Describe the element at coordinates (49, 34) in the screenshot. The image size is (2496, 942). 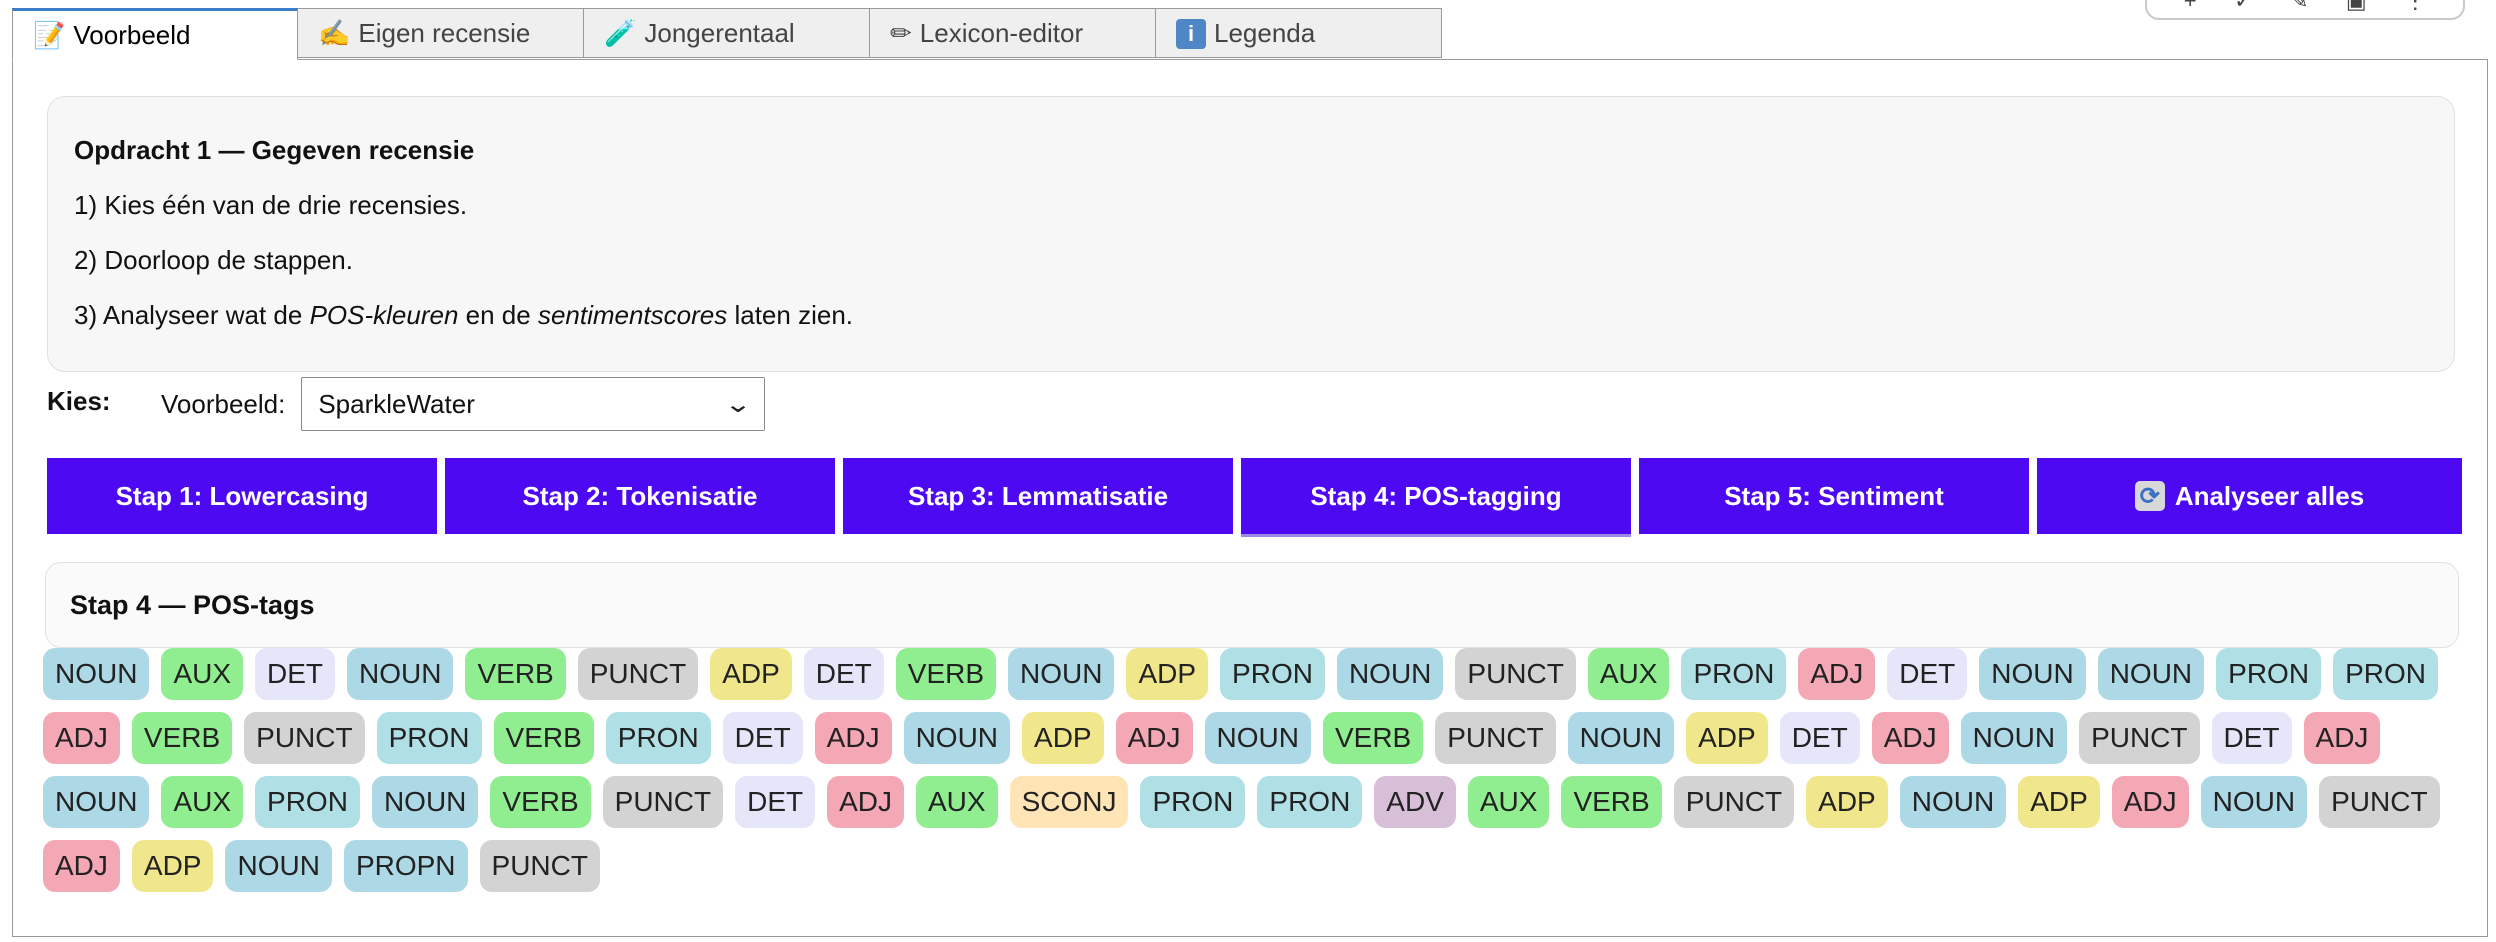
I see `memo-icon: 📝` at that location.